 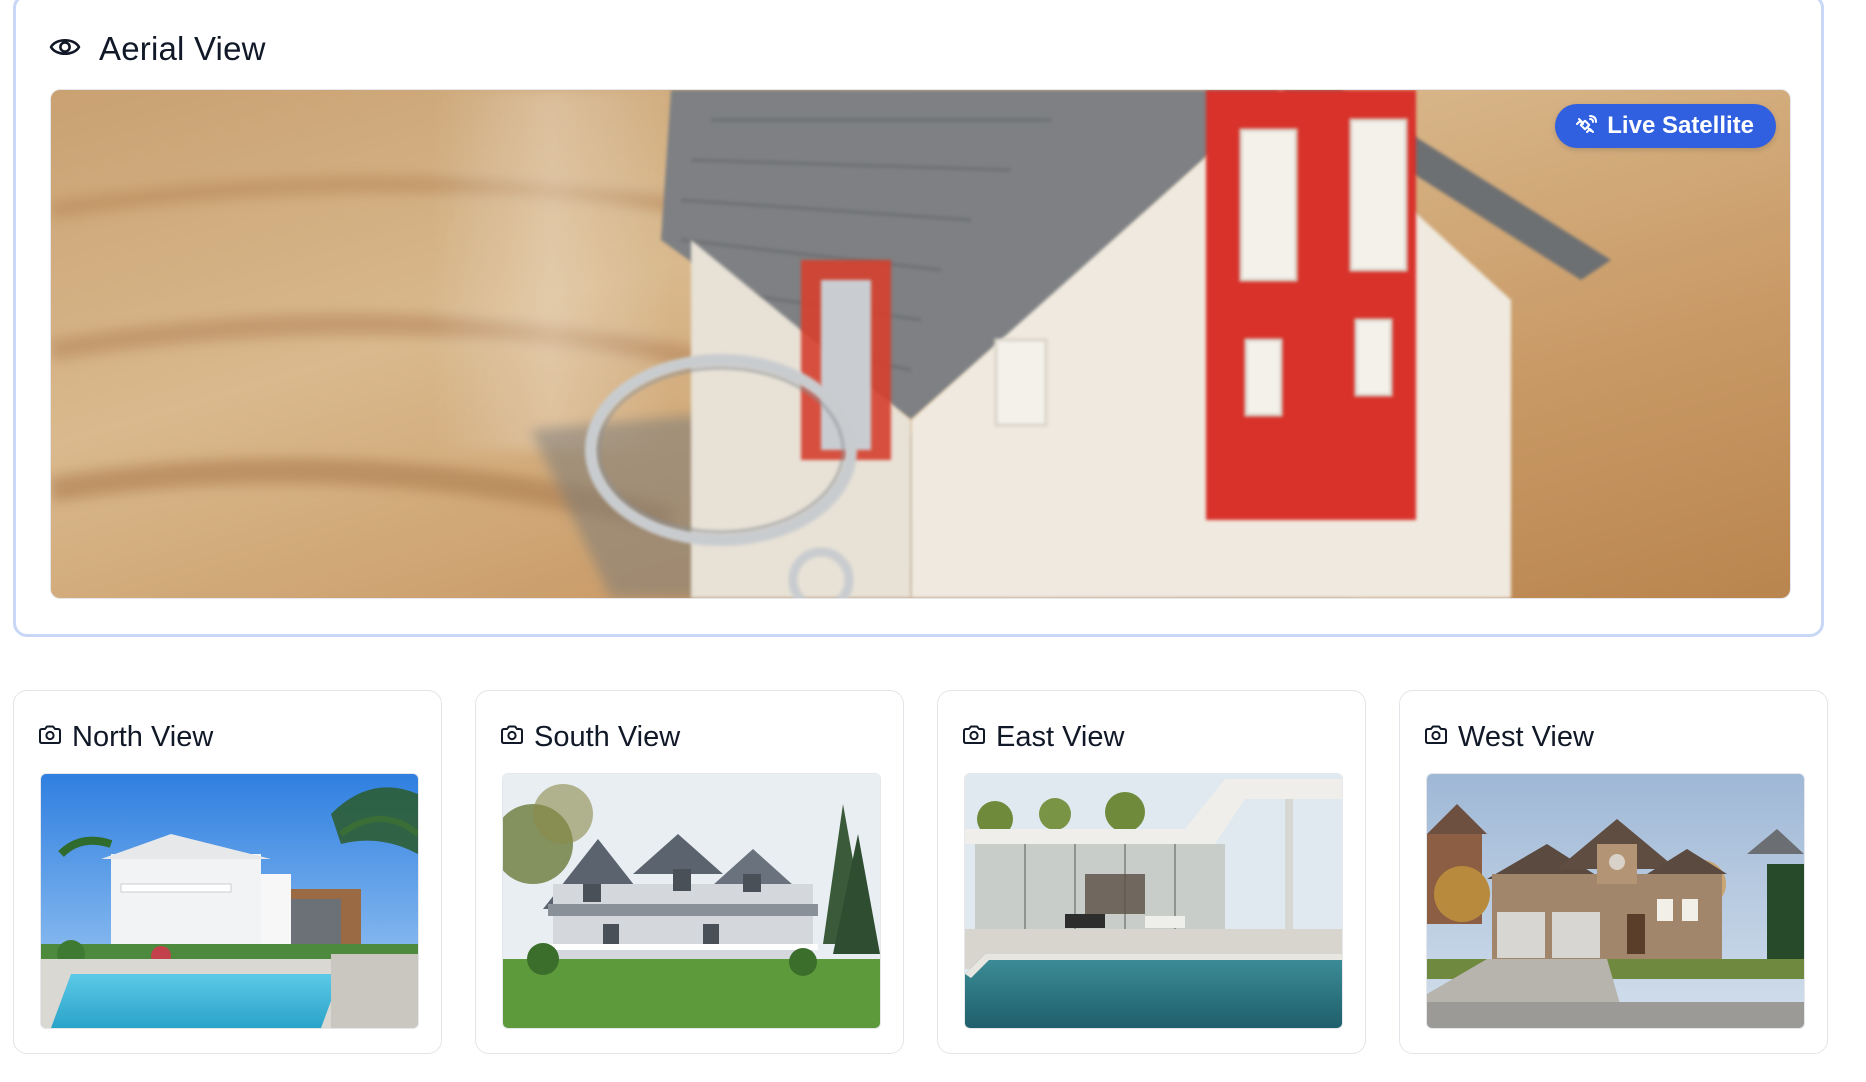 I want to click on north-view-card: North View, so click(x=227, y=872).